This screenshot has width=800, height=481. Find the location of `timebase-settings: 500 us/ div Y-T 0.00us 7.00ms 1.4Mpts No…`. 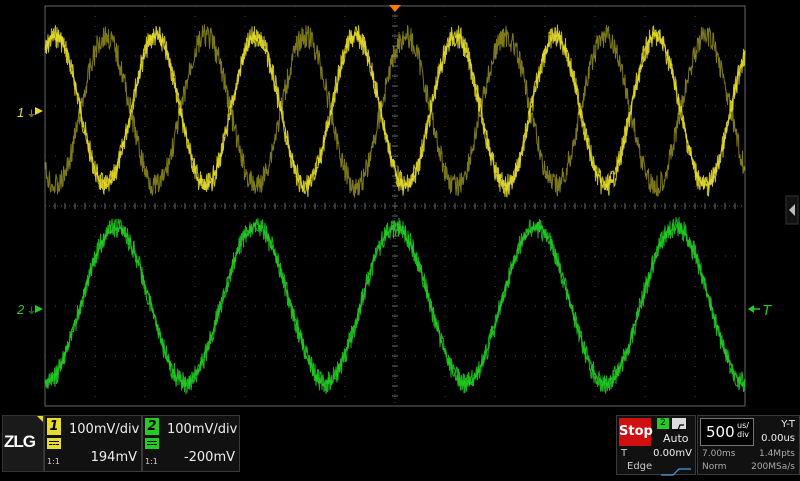

timebase-settings: 500 us/ div Y-T 0.00us 7.00ms 1.4Mpts No… is located at coordinates (748, 445).